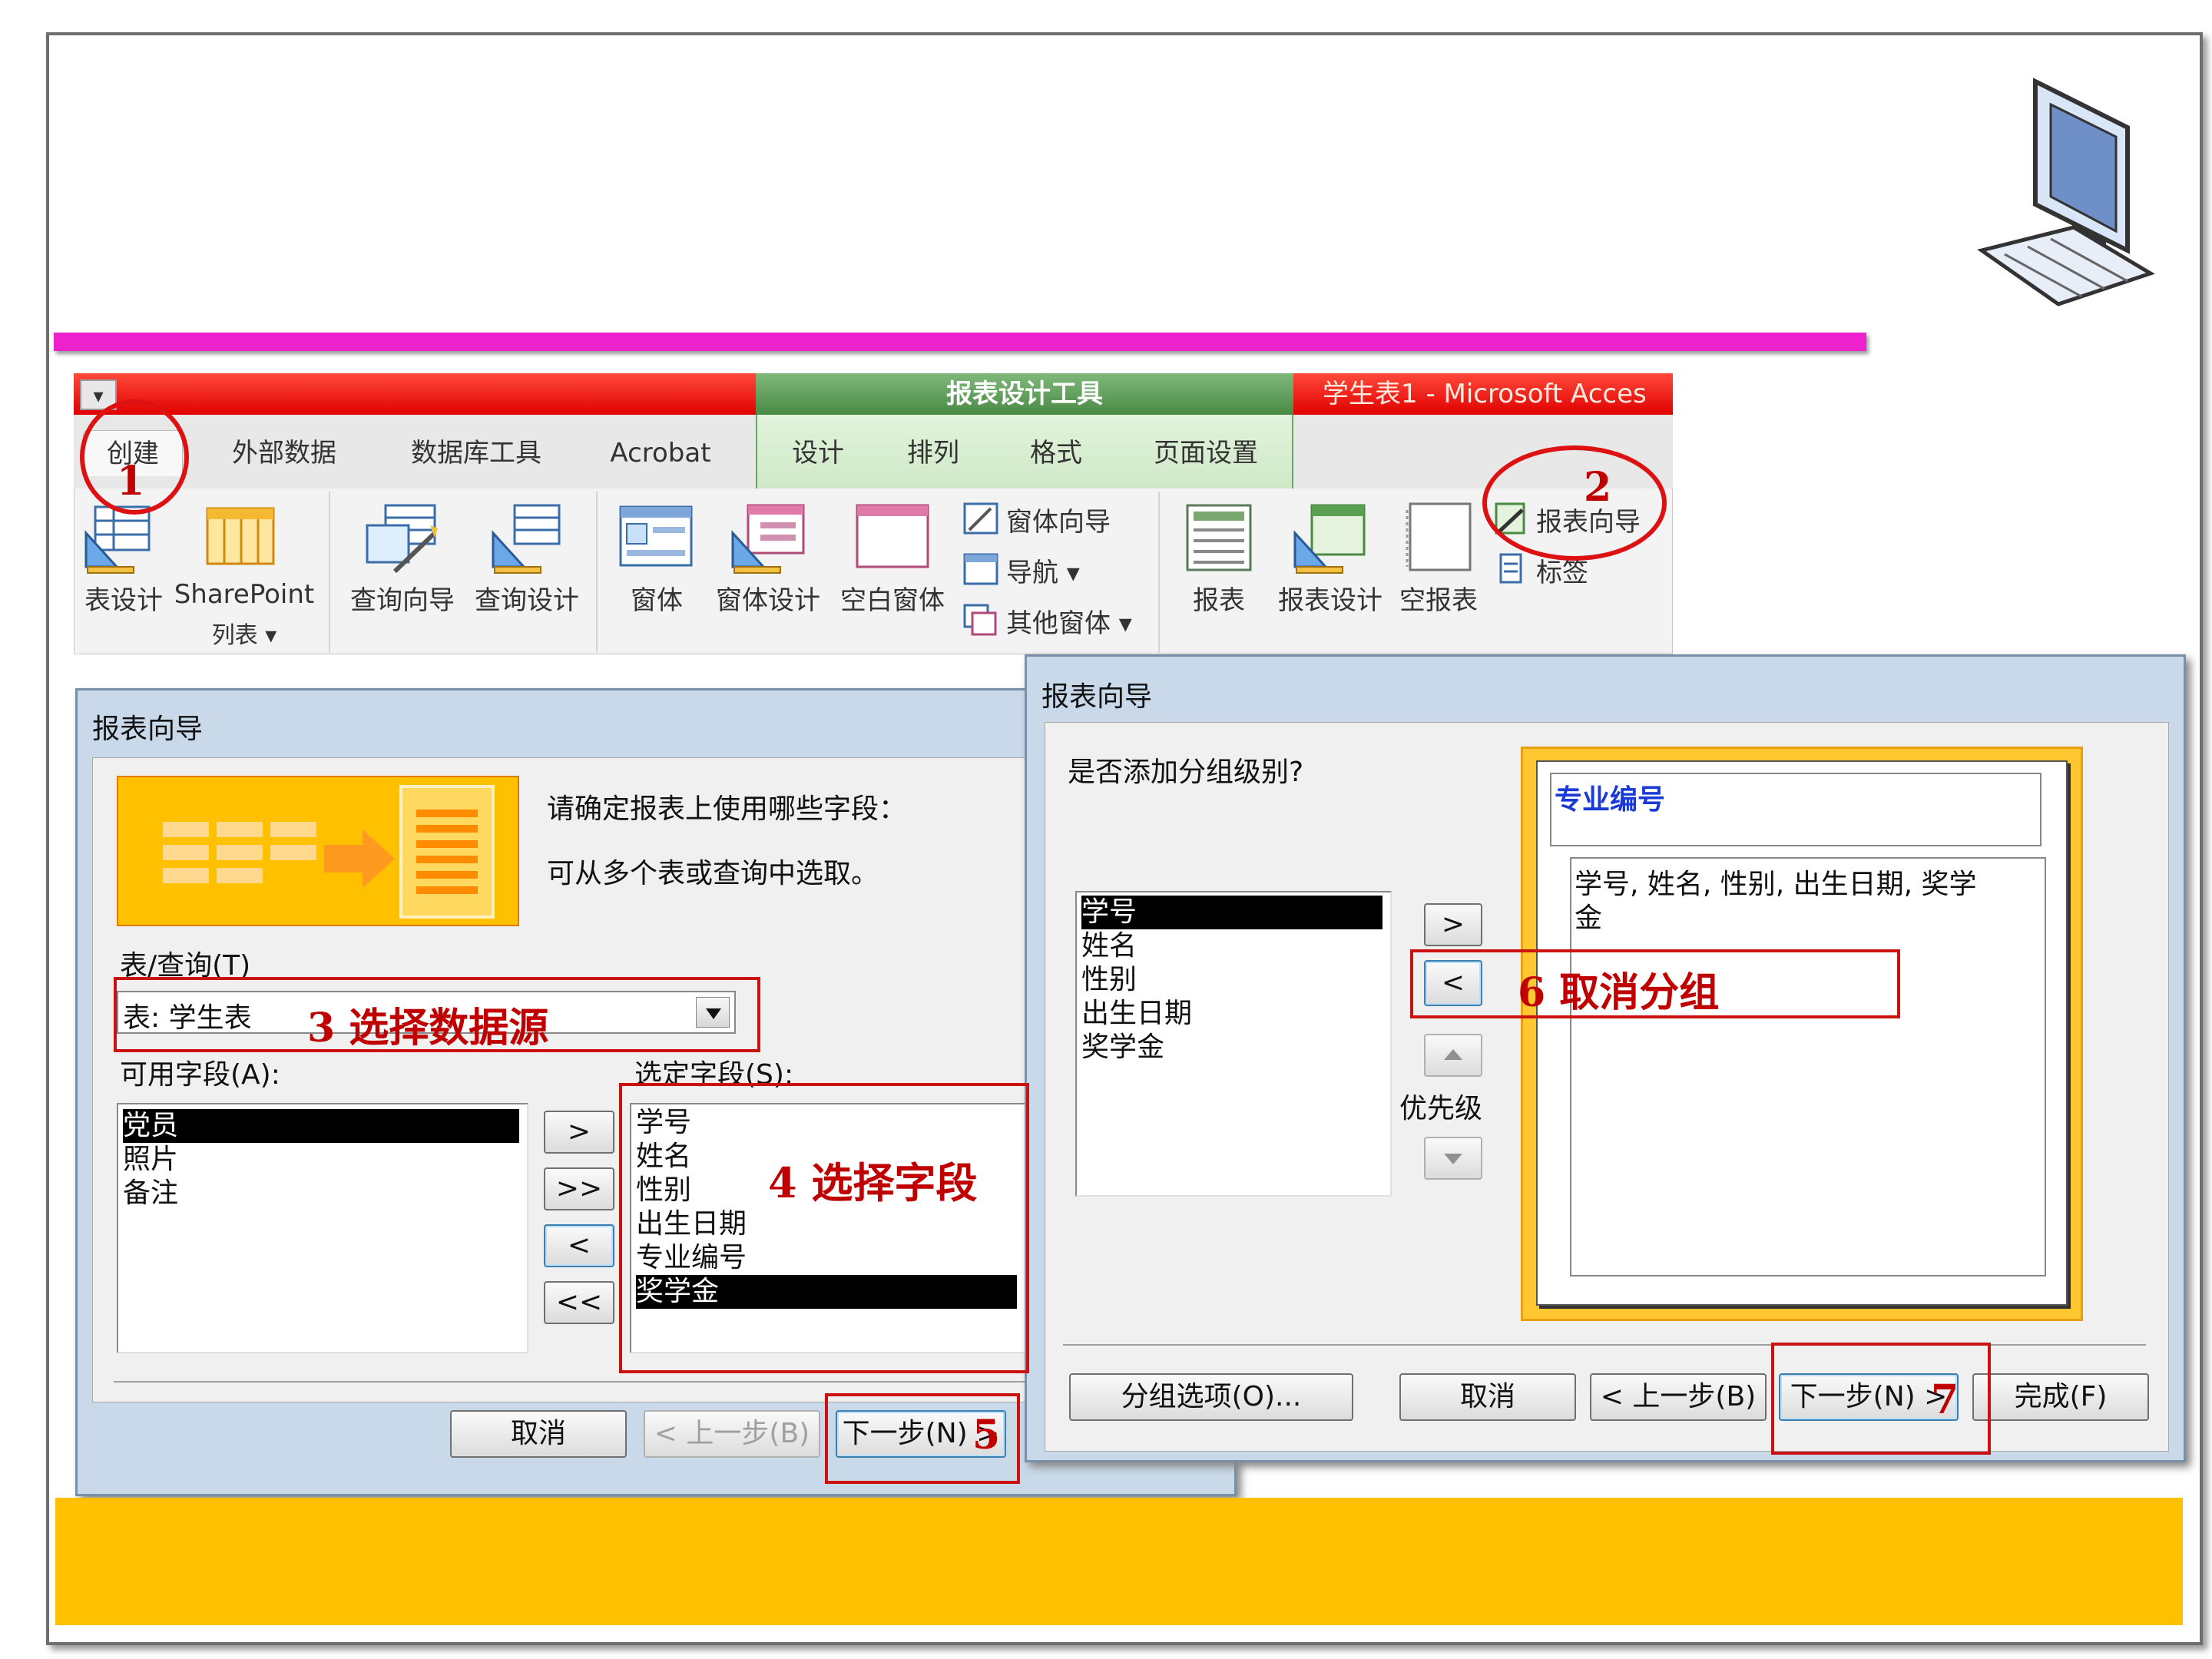 The height and width of the screenshot is (1659, 2212). What do you see at coordinates (131, 482) in the screenshot?
I see `annotation-step-1: 1` at bounding box center [131, 482].